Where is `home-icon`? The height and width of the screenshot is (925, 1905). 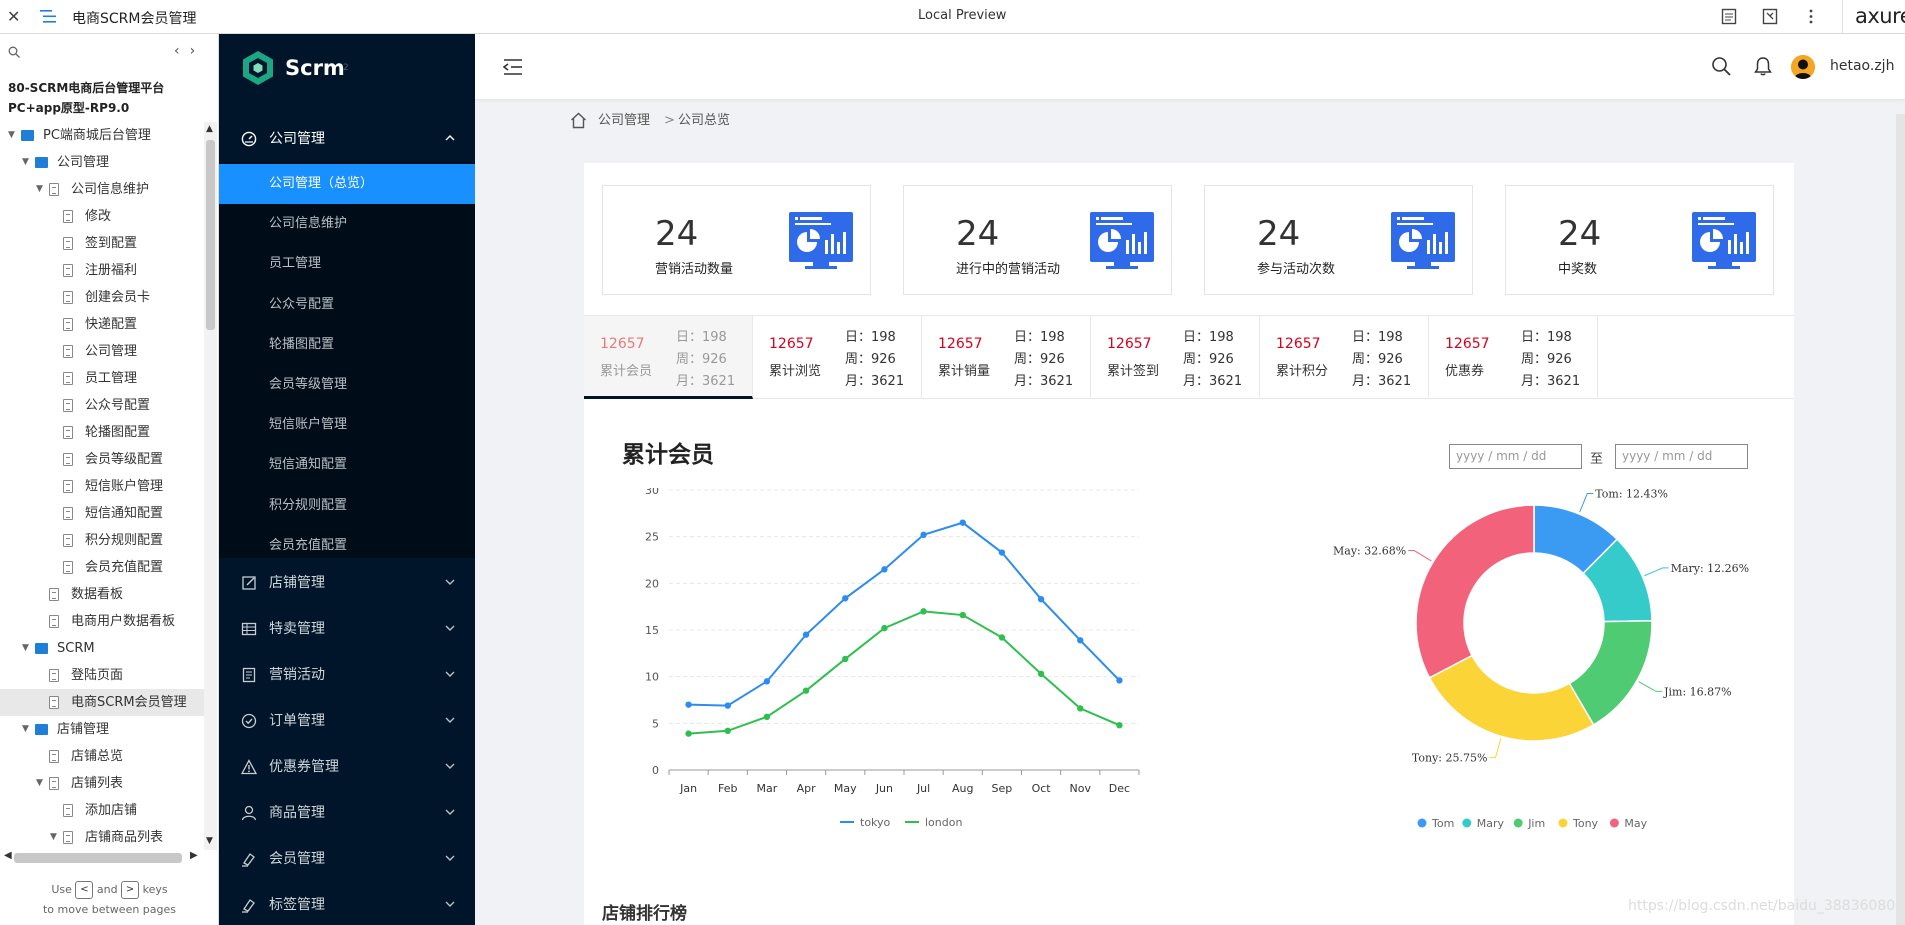 home-icon is located at coordinates (578, 120).